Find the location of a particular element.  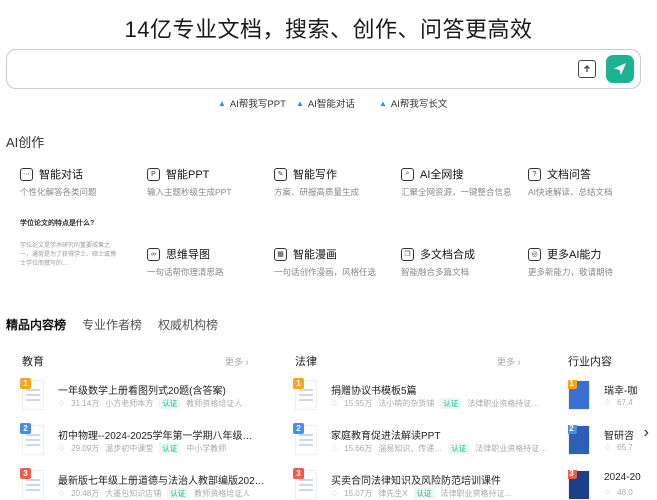

feature-name: 文档问答 is located at coordinates (569, 175).